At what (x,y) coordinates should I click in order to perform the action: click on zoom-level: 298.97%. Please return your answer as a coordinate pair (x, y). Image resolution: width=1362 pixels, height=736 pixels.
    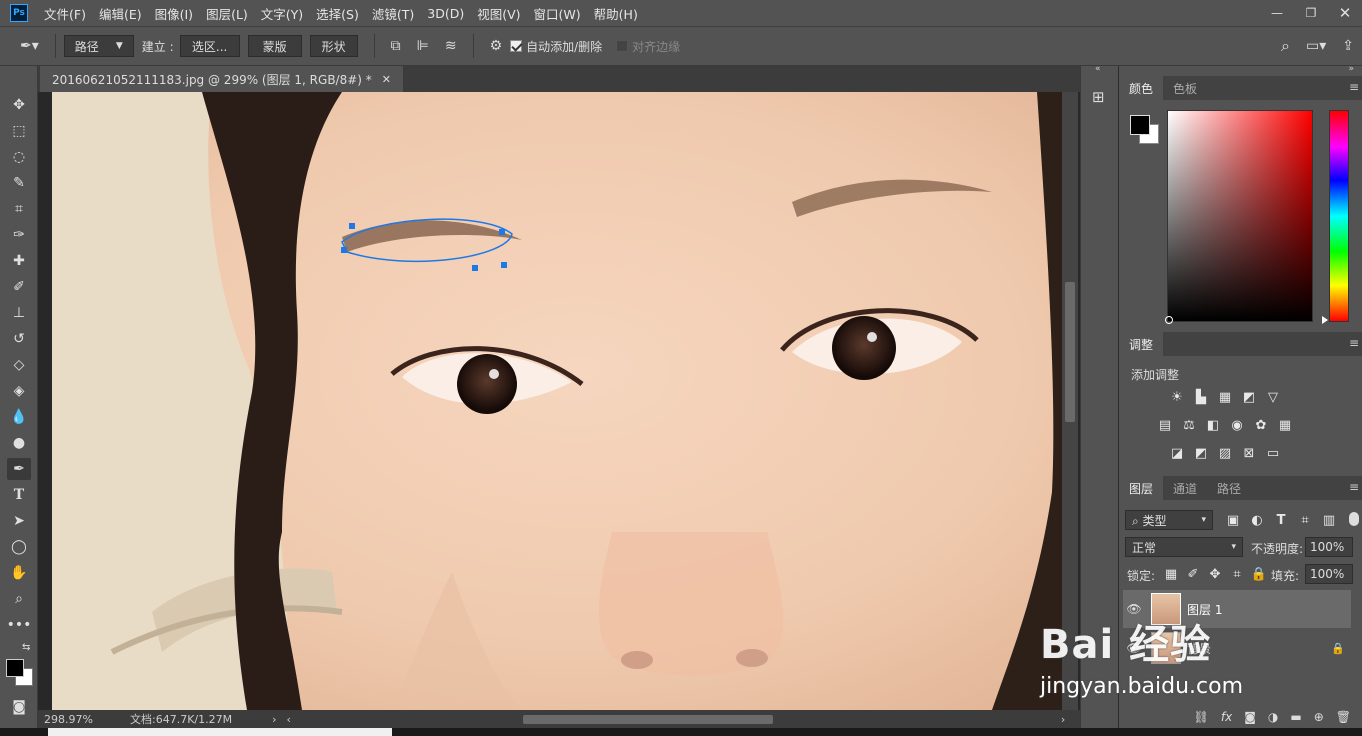
    Looking at the image, I should click on (84, 719).